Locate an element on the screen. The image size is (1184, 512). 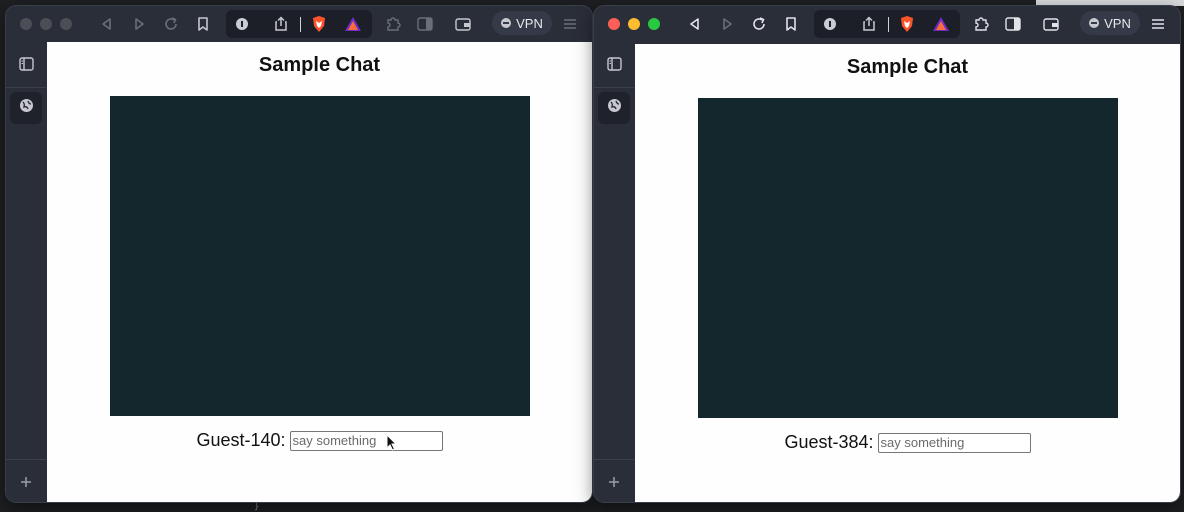
chat-input-row: Guest-140: is located at coordinates (319, 440).